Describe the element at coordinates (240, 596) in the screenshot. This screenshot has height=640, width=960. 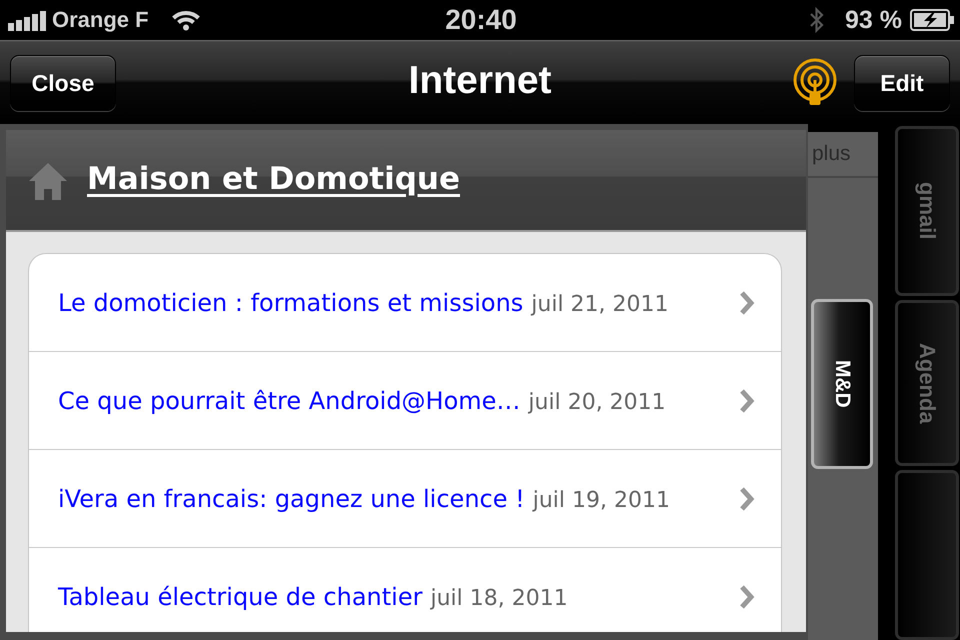
I see `article-link: Tableau électrique de chantier` at that location.